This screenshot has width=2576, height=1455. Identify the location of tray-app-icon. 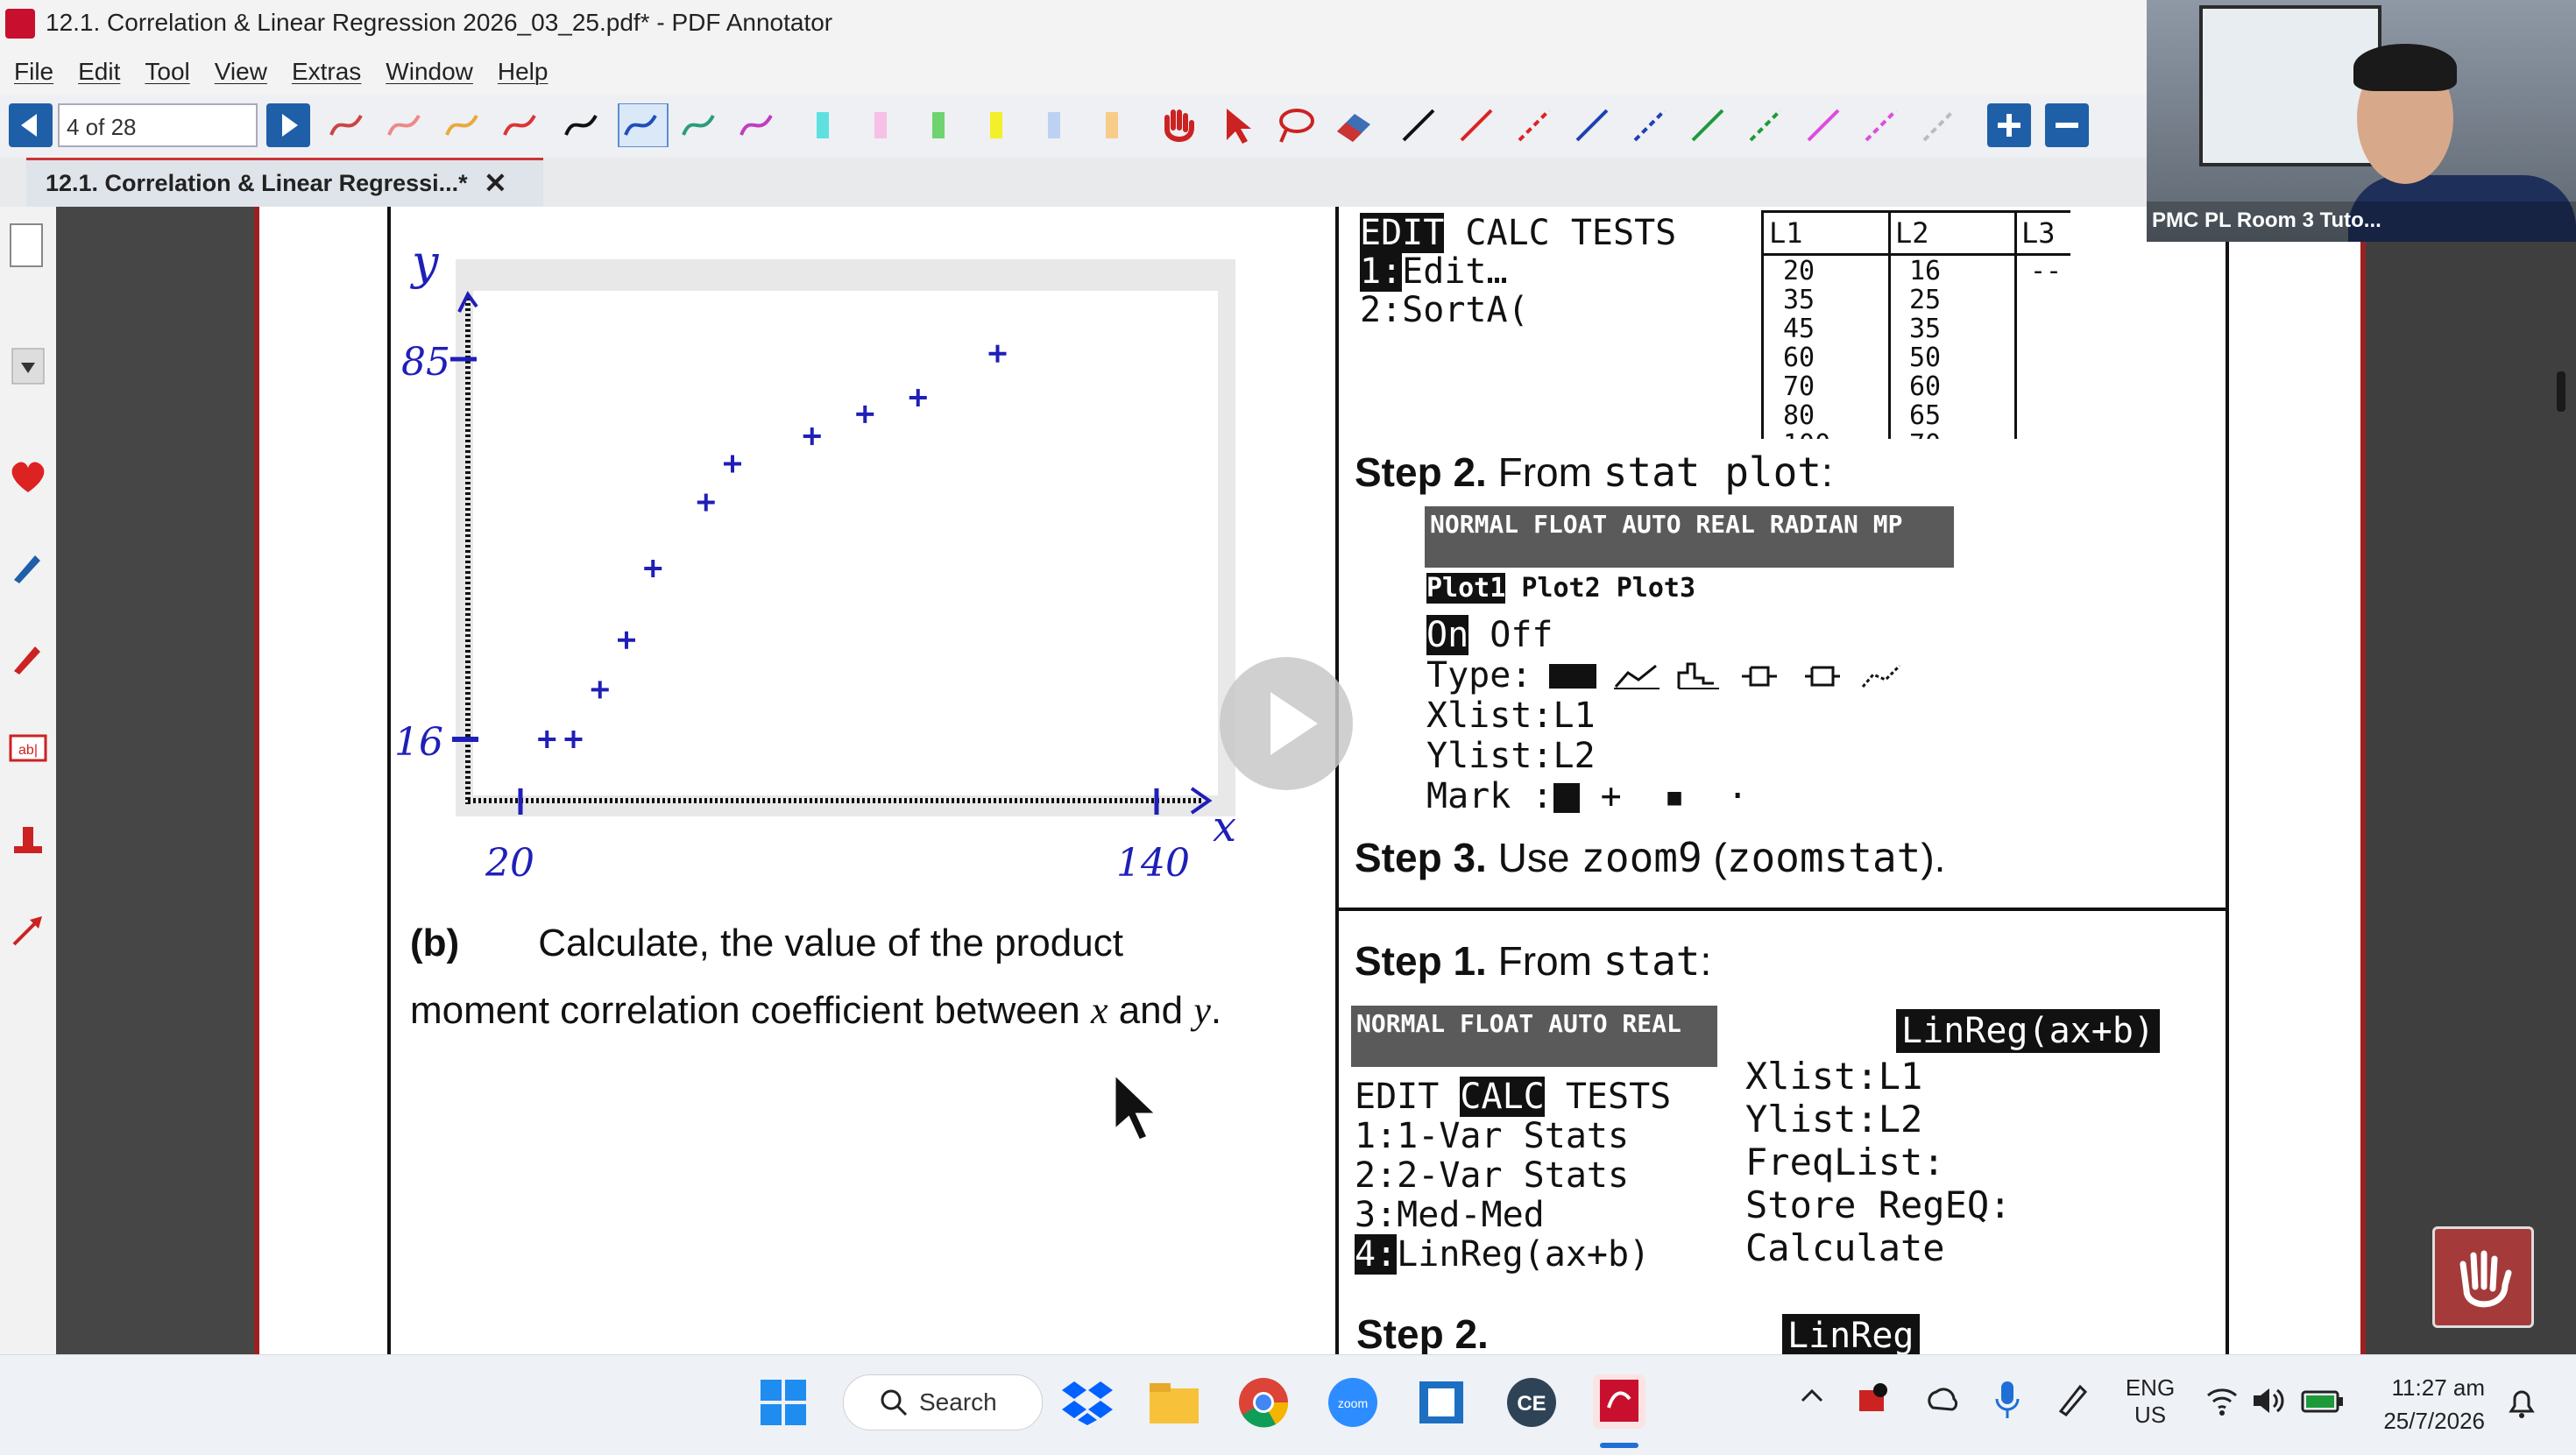
(1871, 1398).